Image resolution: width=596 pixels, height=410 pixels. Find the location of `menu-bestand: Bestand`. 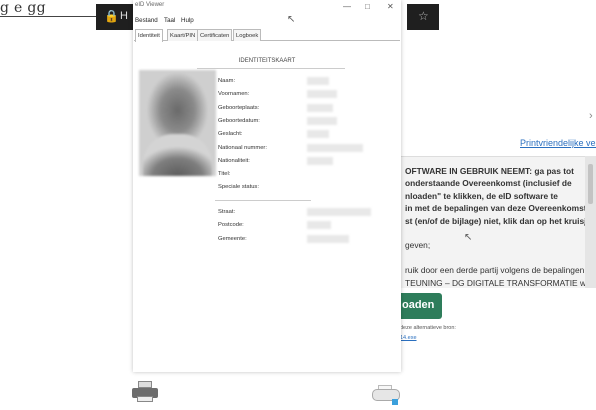

menu-bestand: Bestand is located at coordinates (146, 20).